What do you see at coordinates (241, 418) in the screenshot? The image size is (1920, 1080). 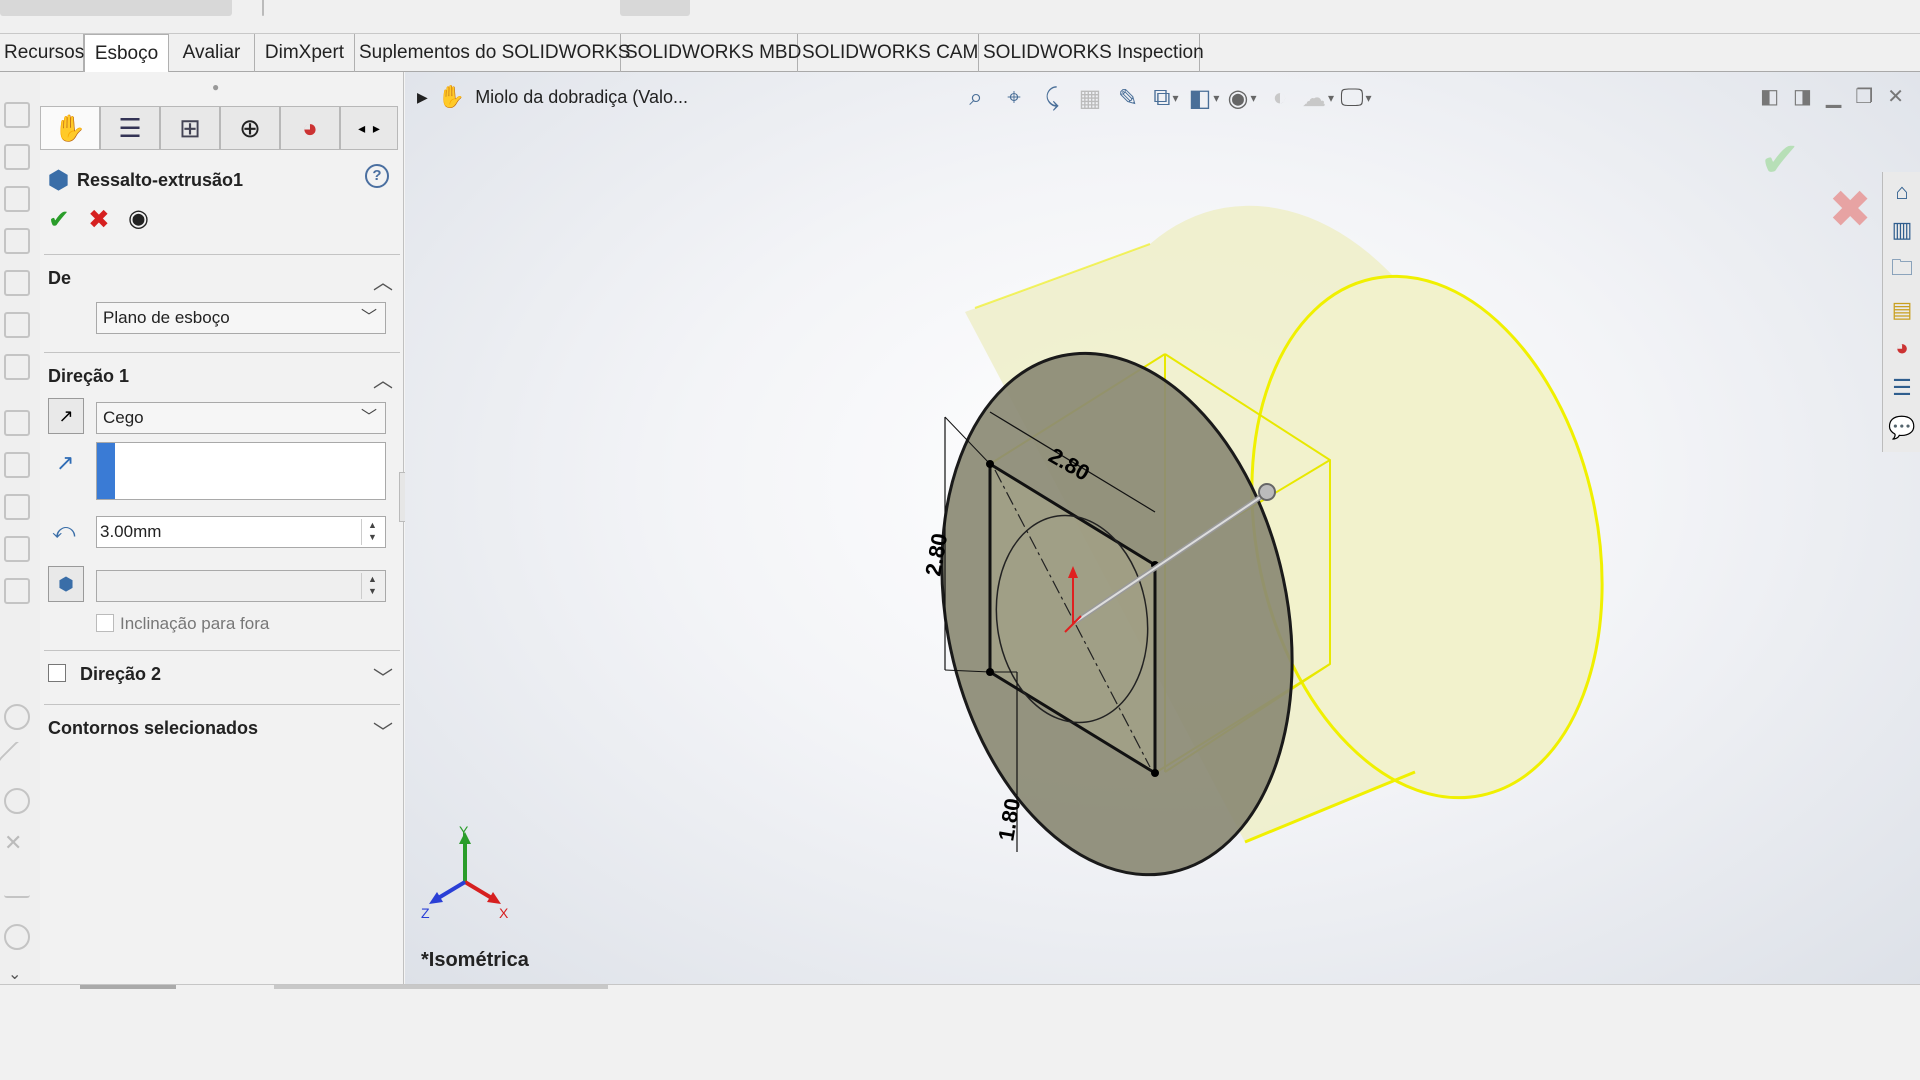 I see `end-condition-select: Cego ﹀` at bounding box center [241, 418].